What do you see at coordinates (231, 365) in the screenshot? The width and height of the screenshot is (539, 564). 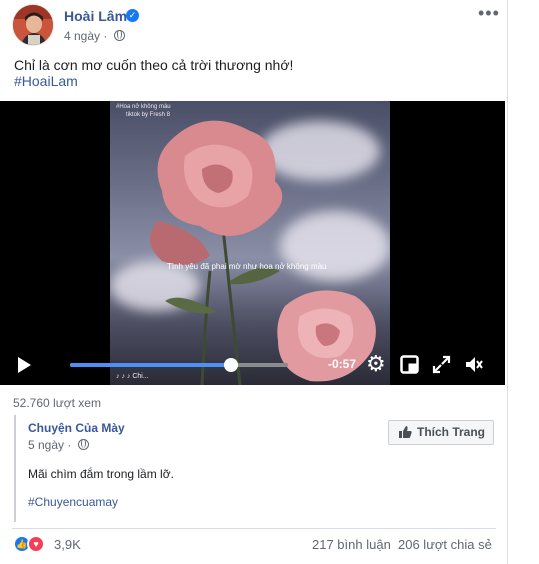 I see `progress-handle` at bounding box center [231, 365].